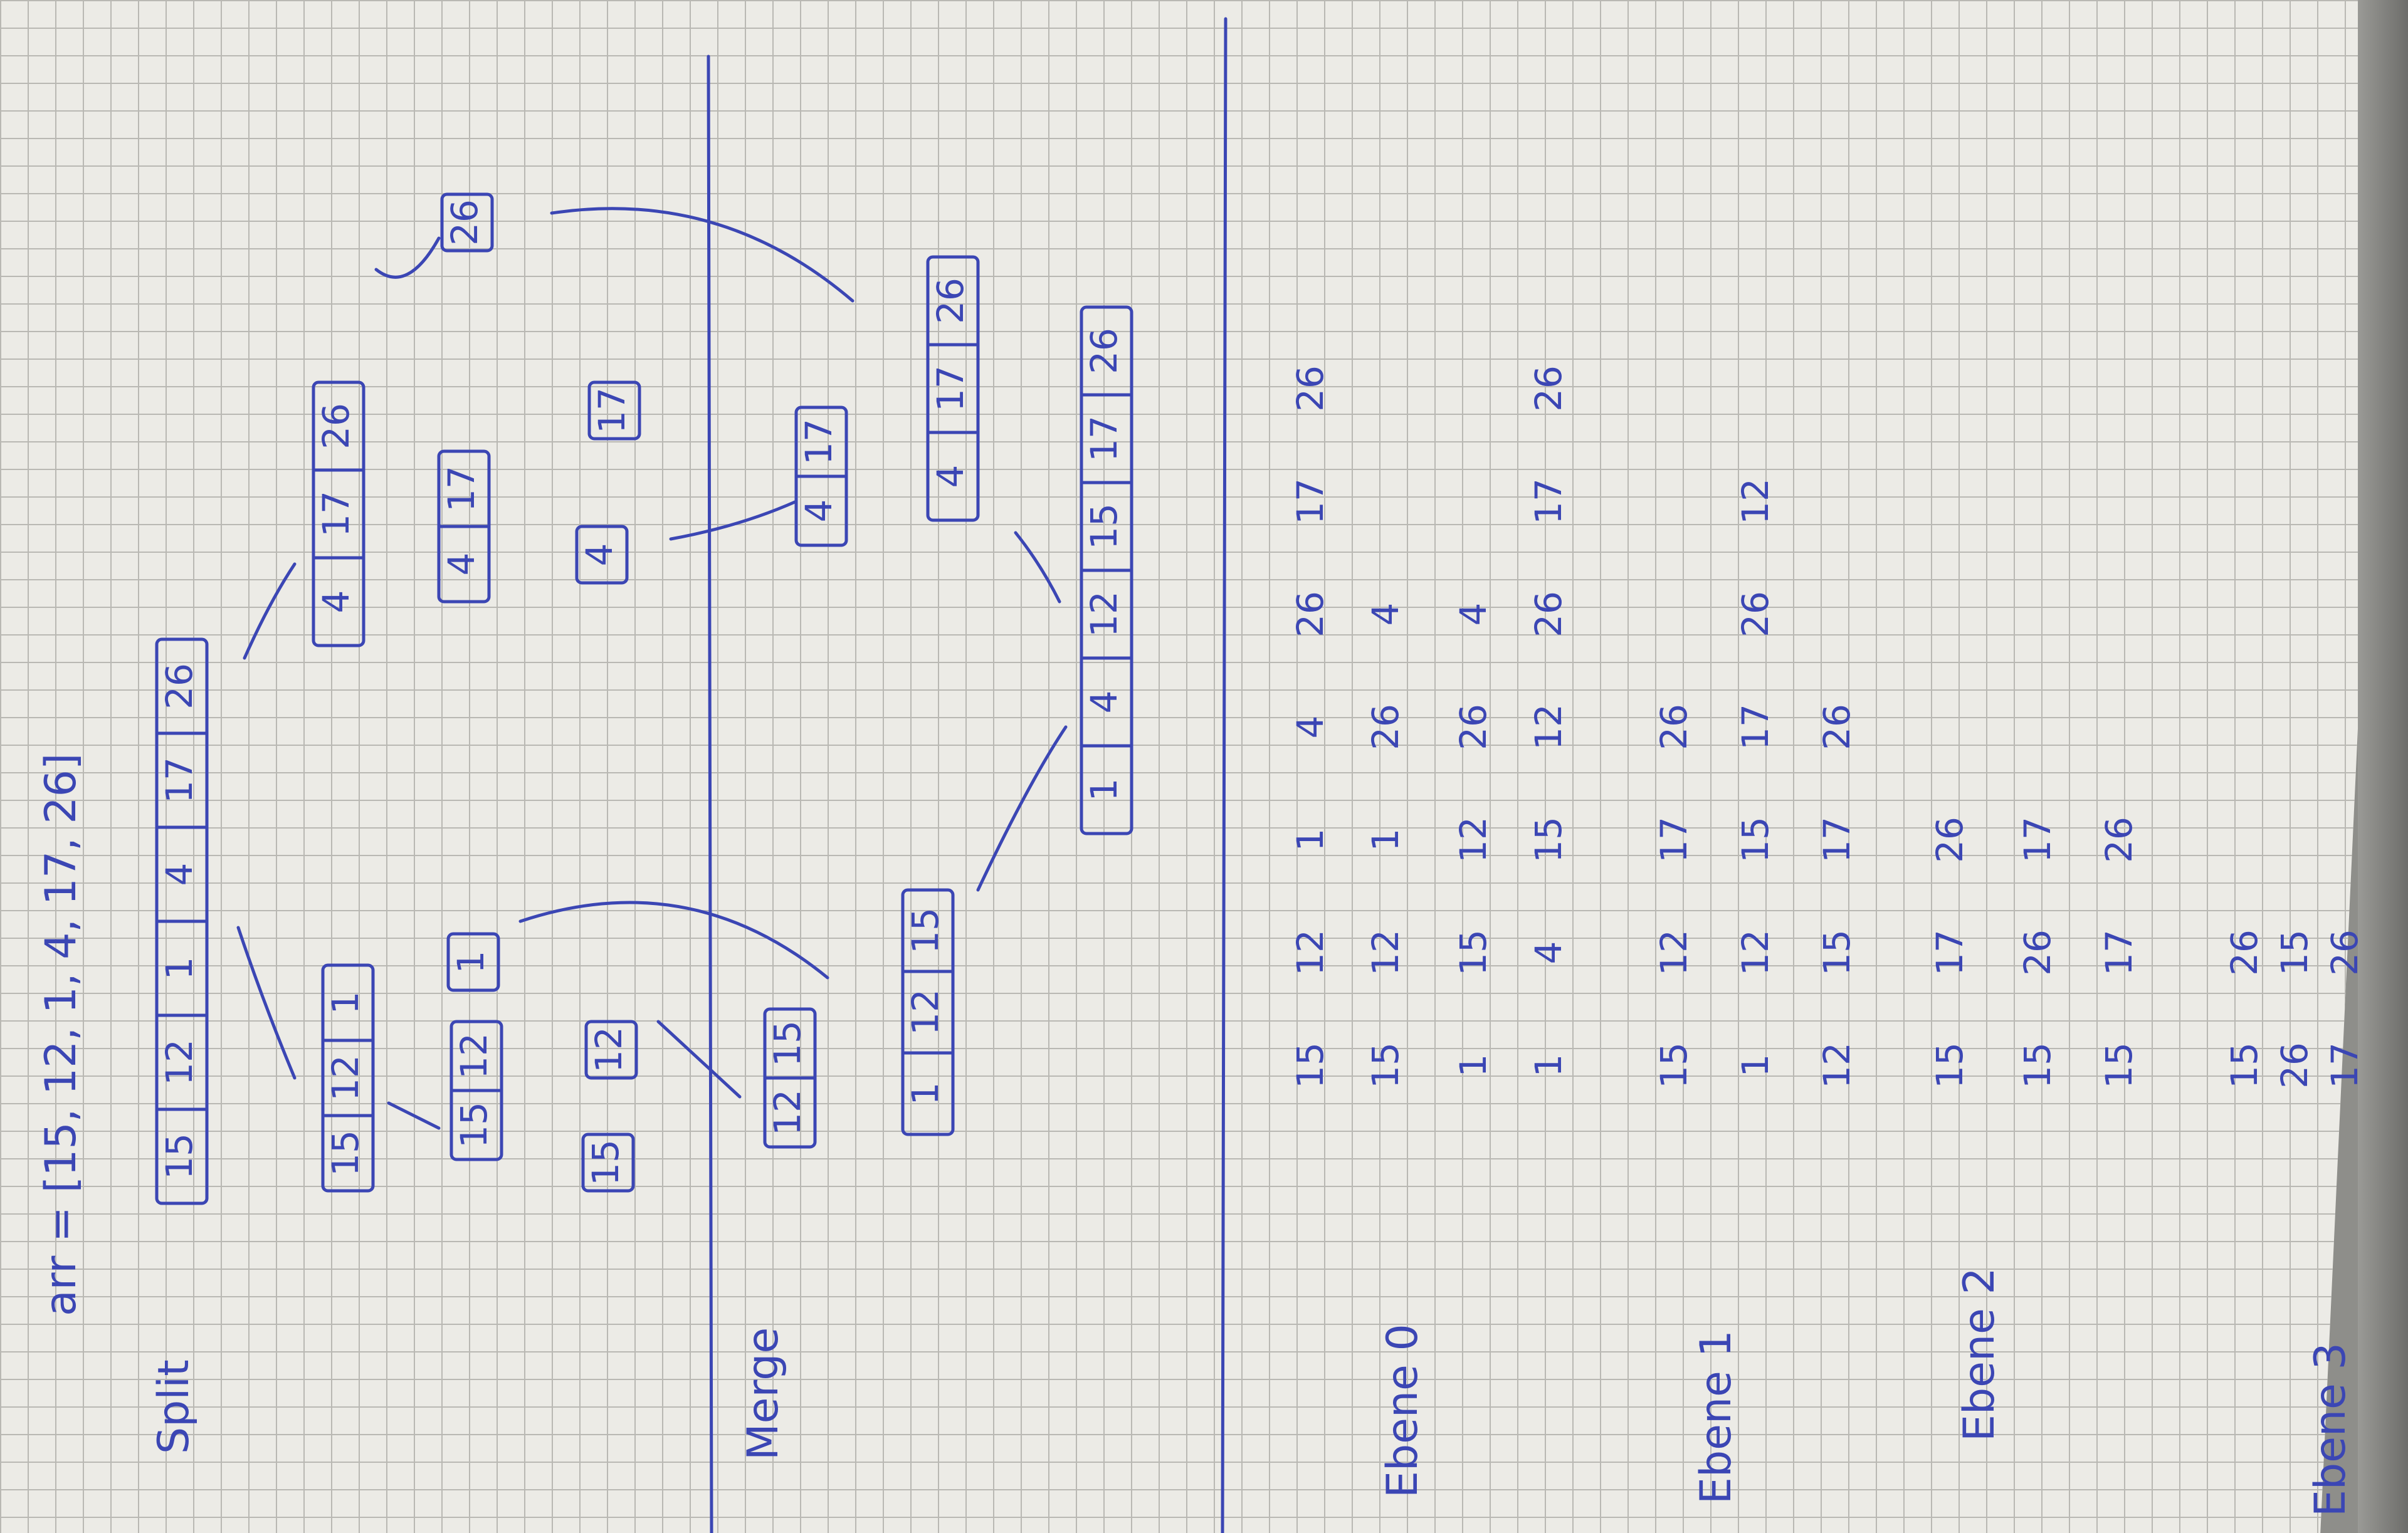 The height and width of the screenshot is (1533, 2408). What do you see at coordinates (1716, 1417) in the screenshot?
I see `label-ebene-1: Ebene 1` at bounding box center [1716, 1417].